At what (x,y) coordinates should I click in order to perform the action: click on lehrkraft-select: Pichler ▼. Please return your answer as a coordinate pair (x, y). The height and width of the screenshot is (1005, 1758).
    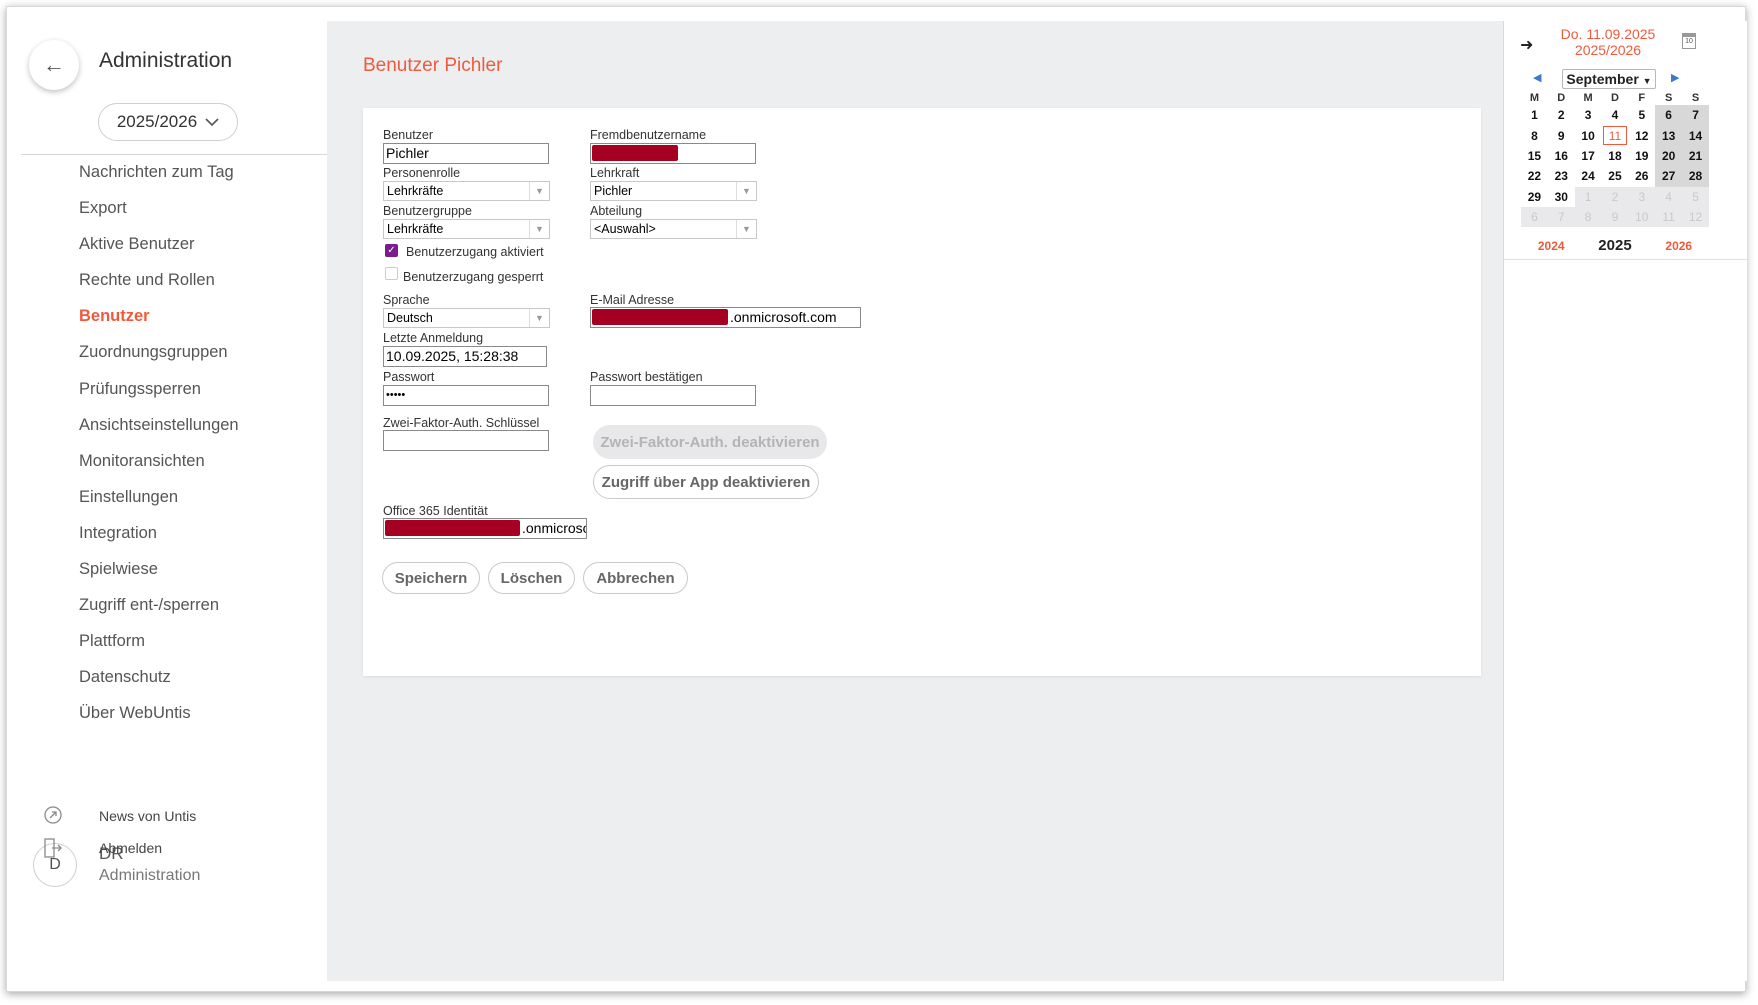
    Looking at the image, I should click on (673, 191).